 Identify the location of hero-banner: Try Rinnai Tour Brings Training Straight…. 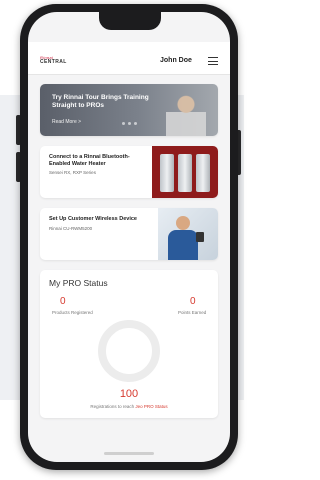
(129, 110).